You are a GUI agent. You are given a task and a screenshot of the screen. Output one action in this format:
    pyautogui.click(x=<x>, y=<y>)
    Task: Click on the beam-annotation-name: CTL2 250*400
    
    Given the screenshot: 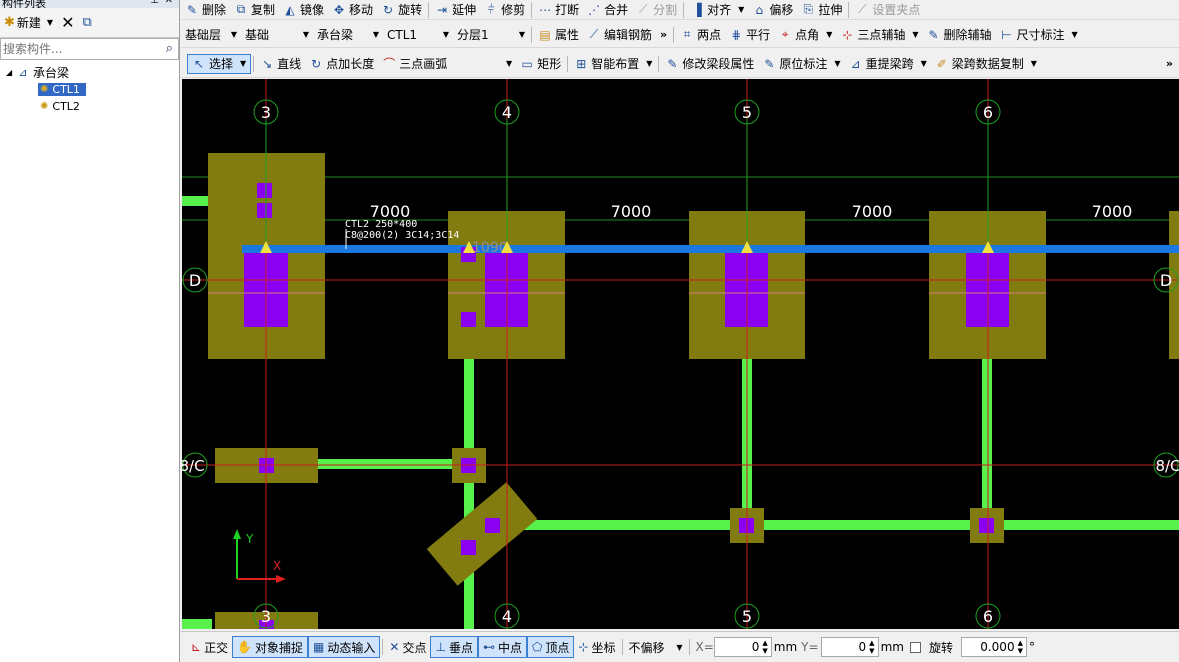 What is the action you would take?
    pyautogui.click(x=381, y=224)
    